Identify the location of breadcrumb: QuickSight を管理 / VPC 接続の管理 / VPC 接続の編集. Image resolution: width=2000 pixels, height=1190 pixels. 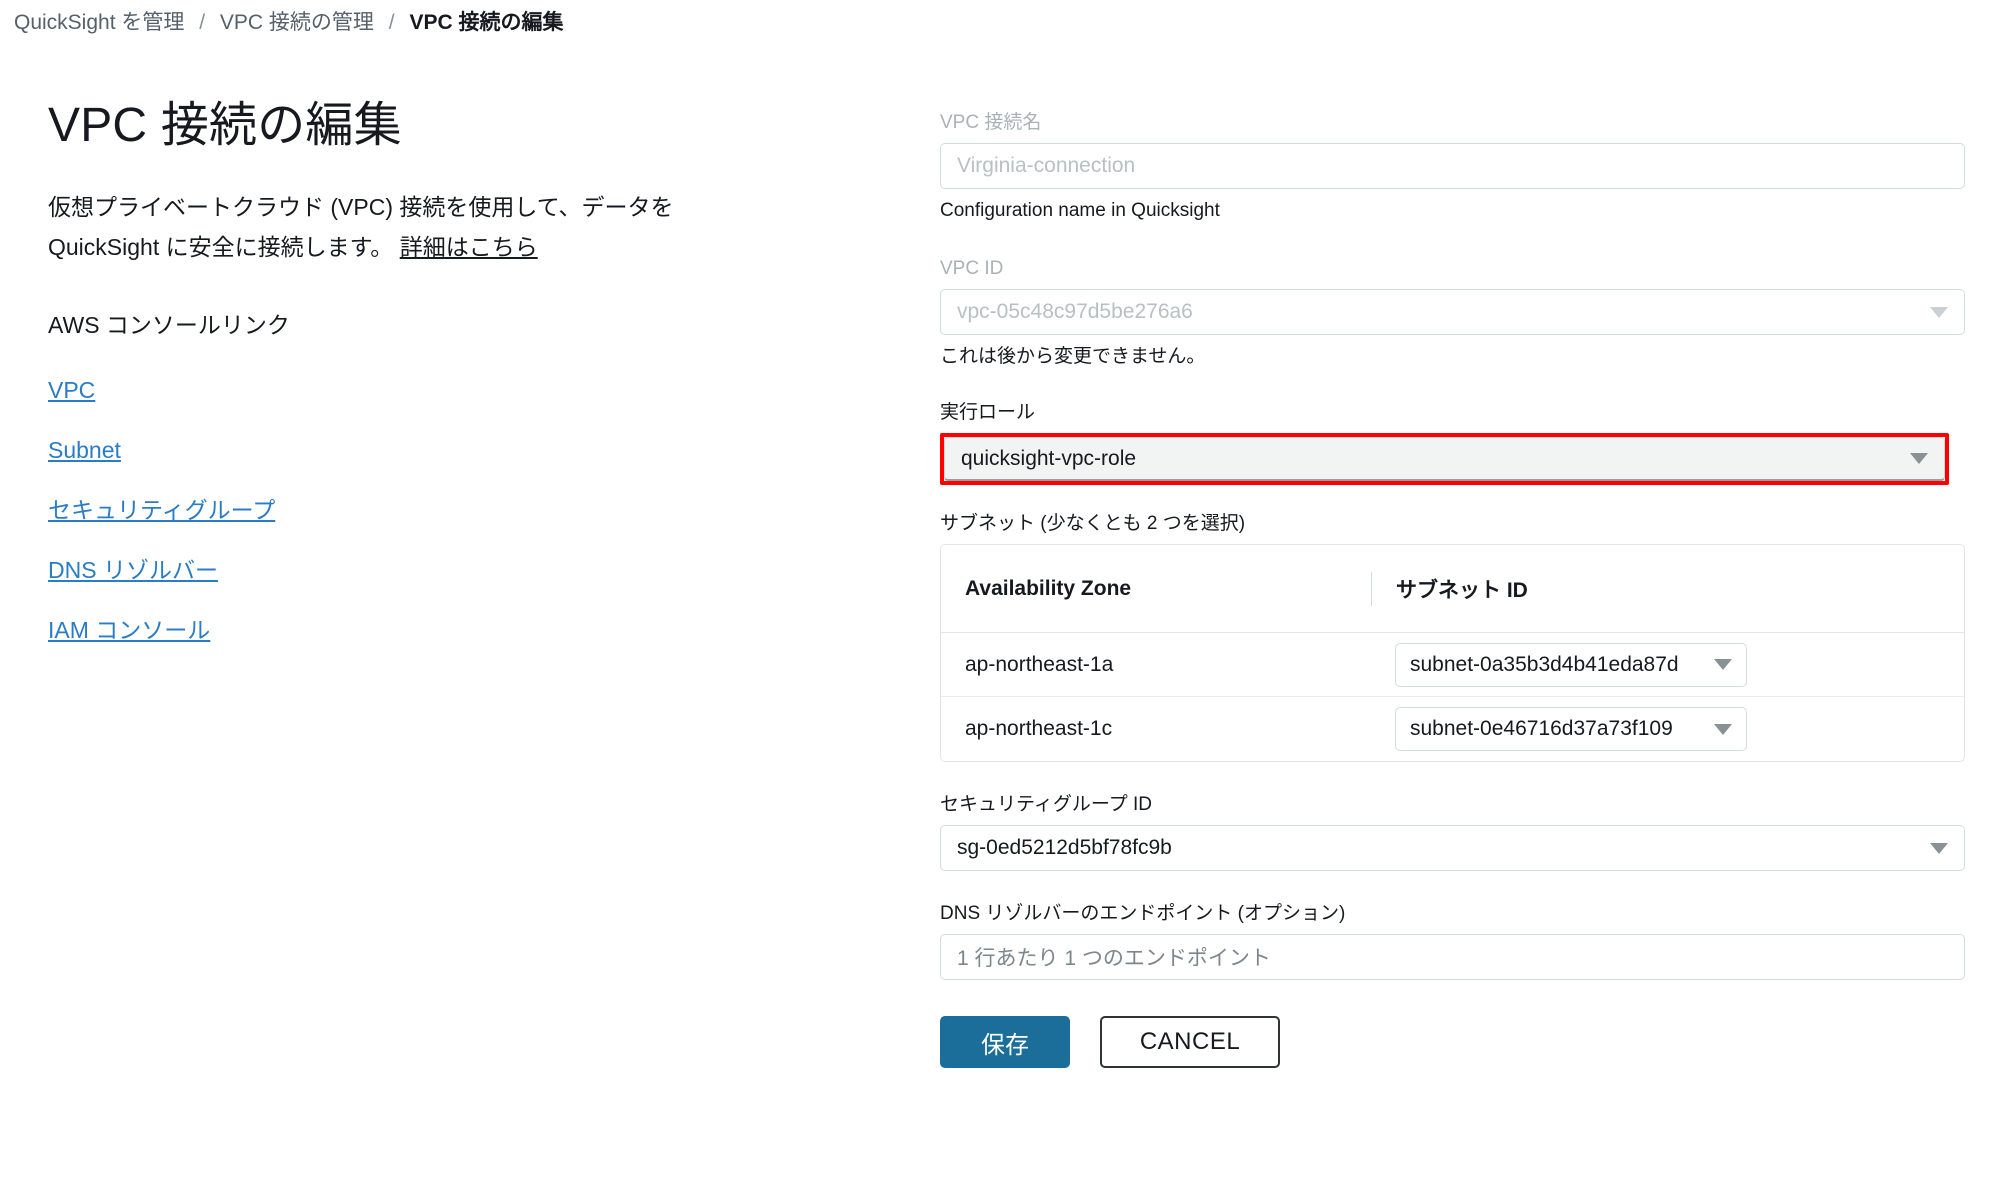
(288, 23).